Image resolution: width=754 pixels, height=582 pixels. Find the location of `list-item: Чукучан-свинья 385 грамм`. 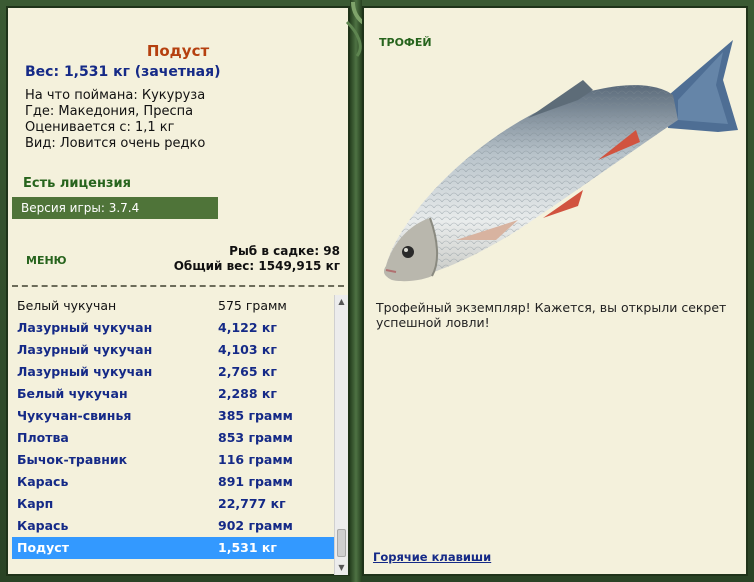

list-item: Чукучан-свинья 385 грамм is located at coordinates (173, 416).